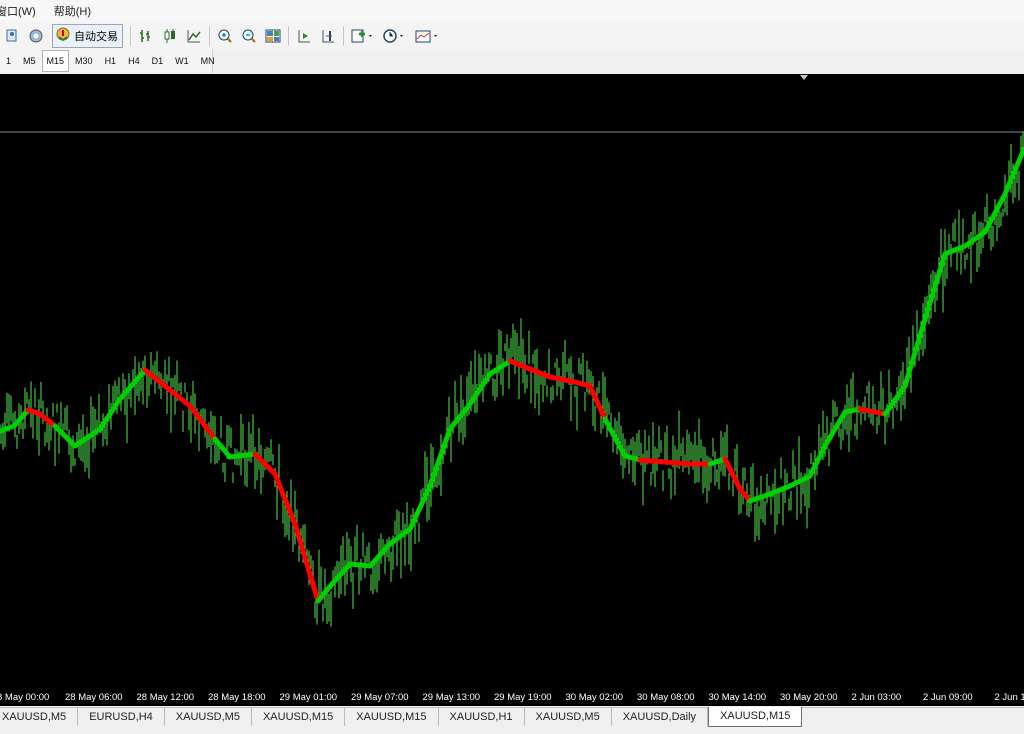 The height and width of the screenshot is (734, 1024). Describe the element at coordinates (24, 697) in the screenshot. I see `time-axis-label: 8 May 00:00` at that location.